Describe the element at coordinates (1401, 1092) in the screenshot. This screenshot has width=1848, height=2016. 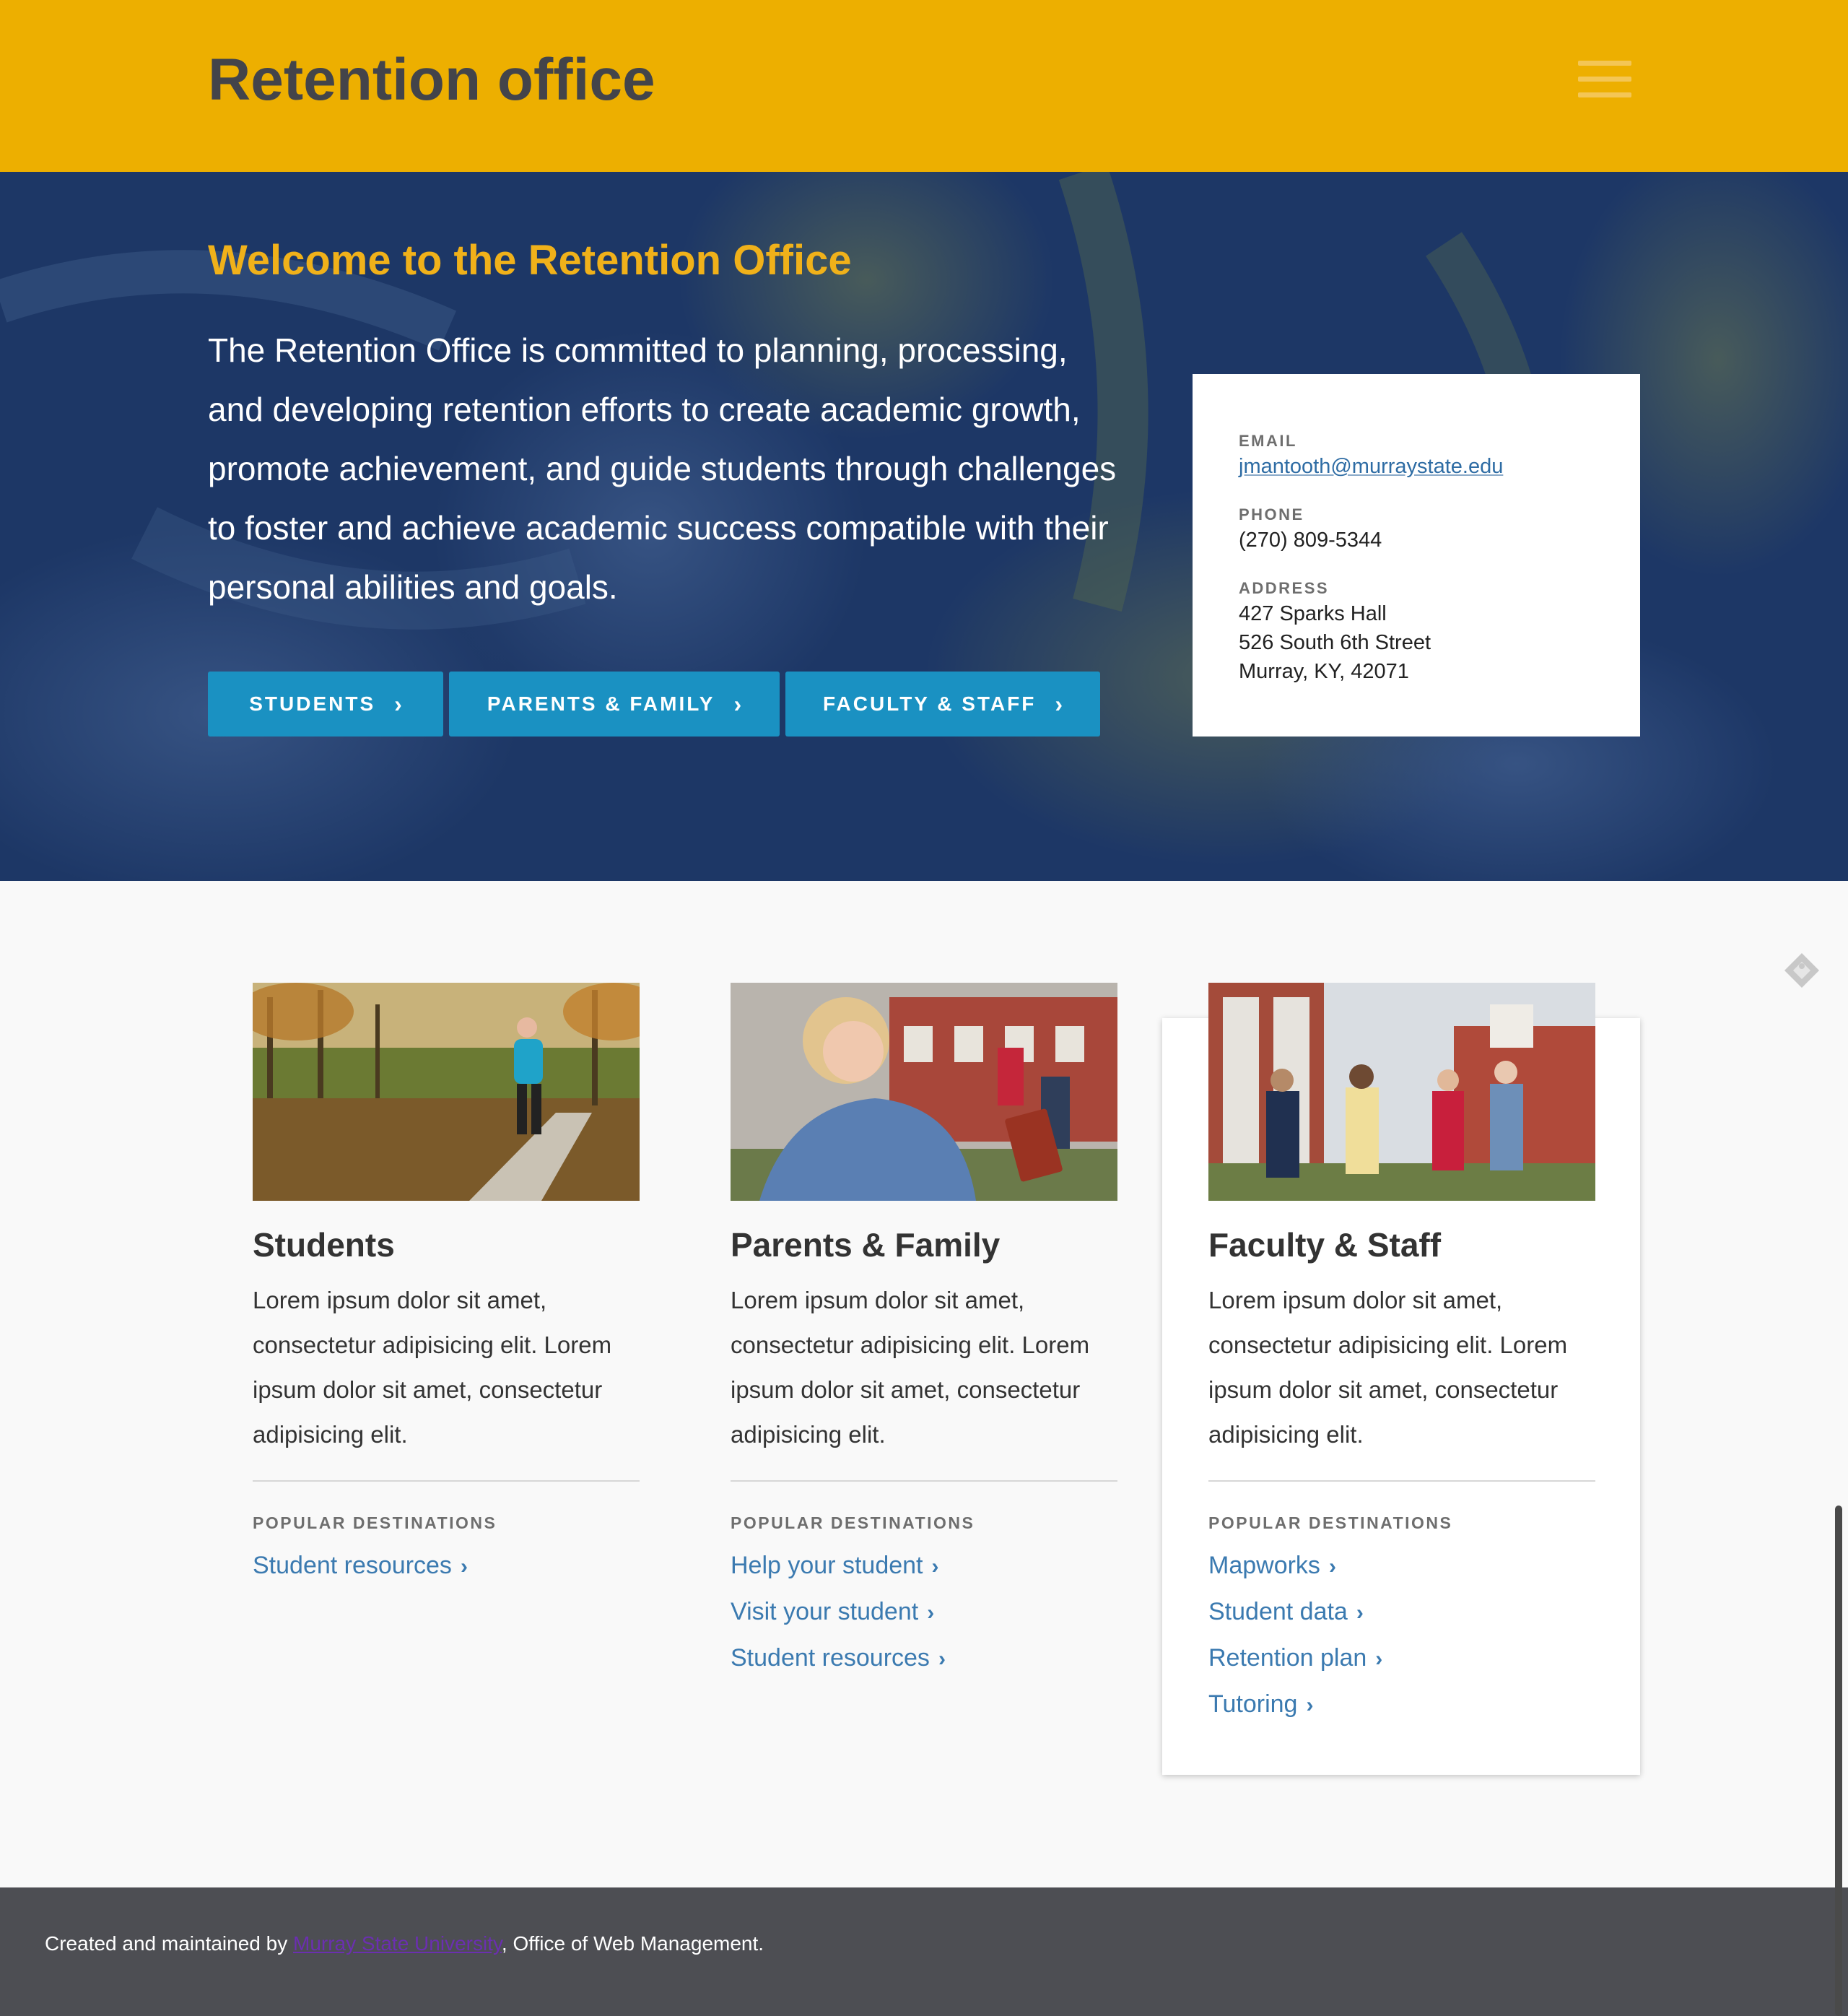
I see `faculty-staff-card-image` at that location.